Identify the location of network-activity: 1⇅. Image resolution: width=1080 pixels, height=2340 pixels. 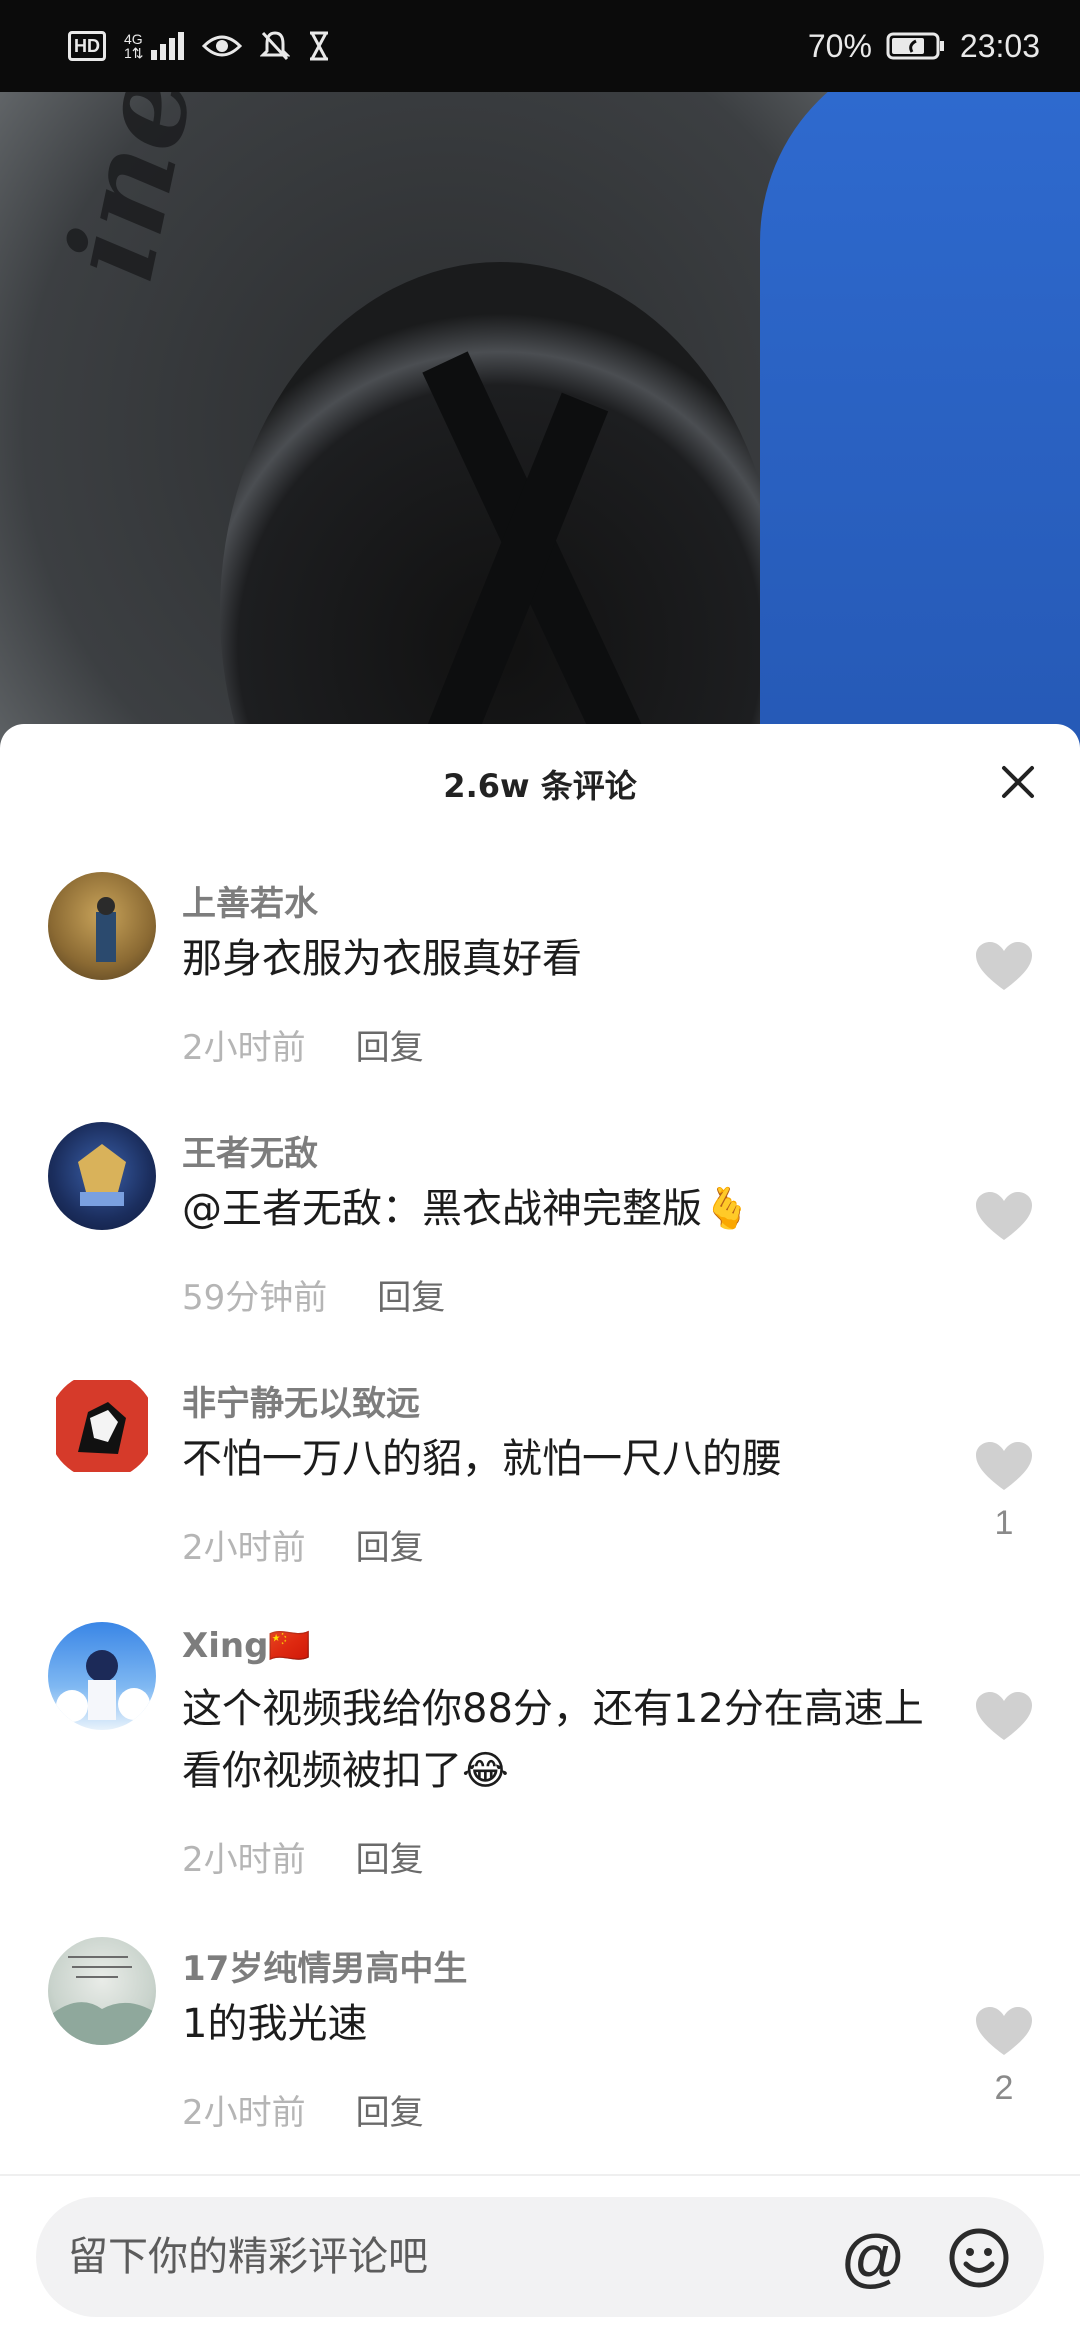
(134, 53).